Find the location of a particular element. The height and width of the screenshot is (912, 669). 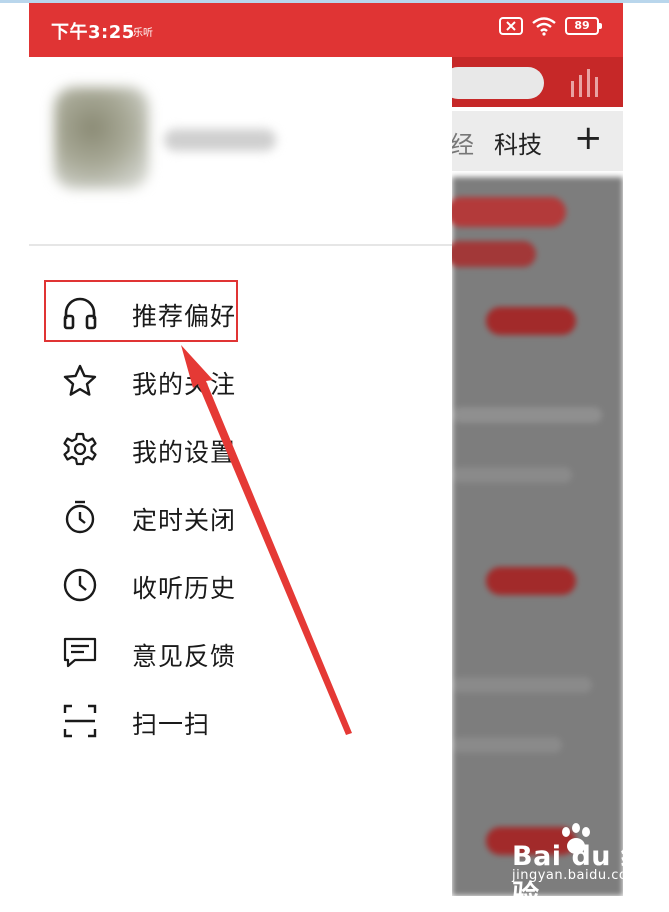

profile-header is located at coordinates (240, 150).